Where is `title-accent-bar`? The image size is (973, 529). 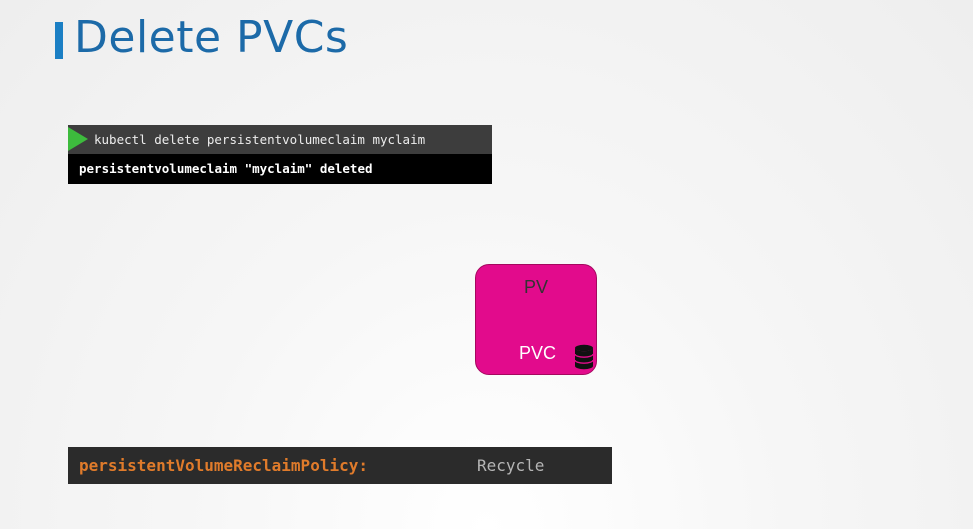 title-accent-bar is located at coordinates (59, 40).